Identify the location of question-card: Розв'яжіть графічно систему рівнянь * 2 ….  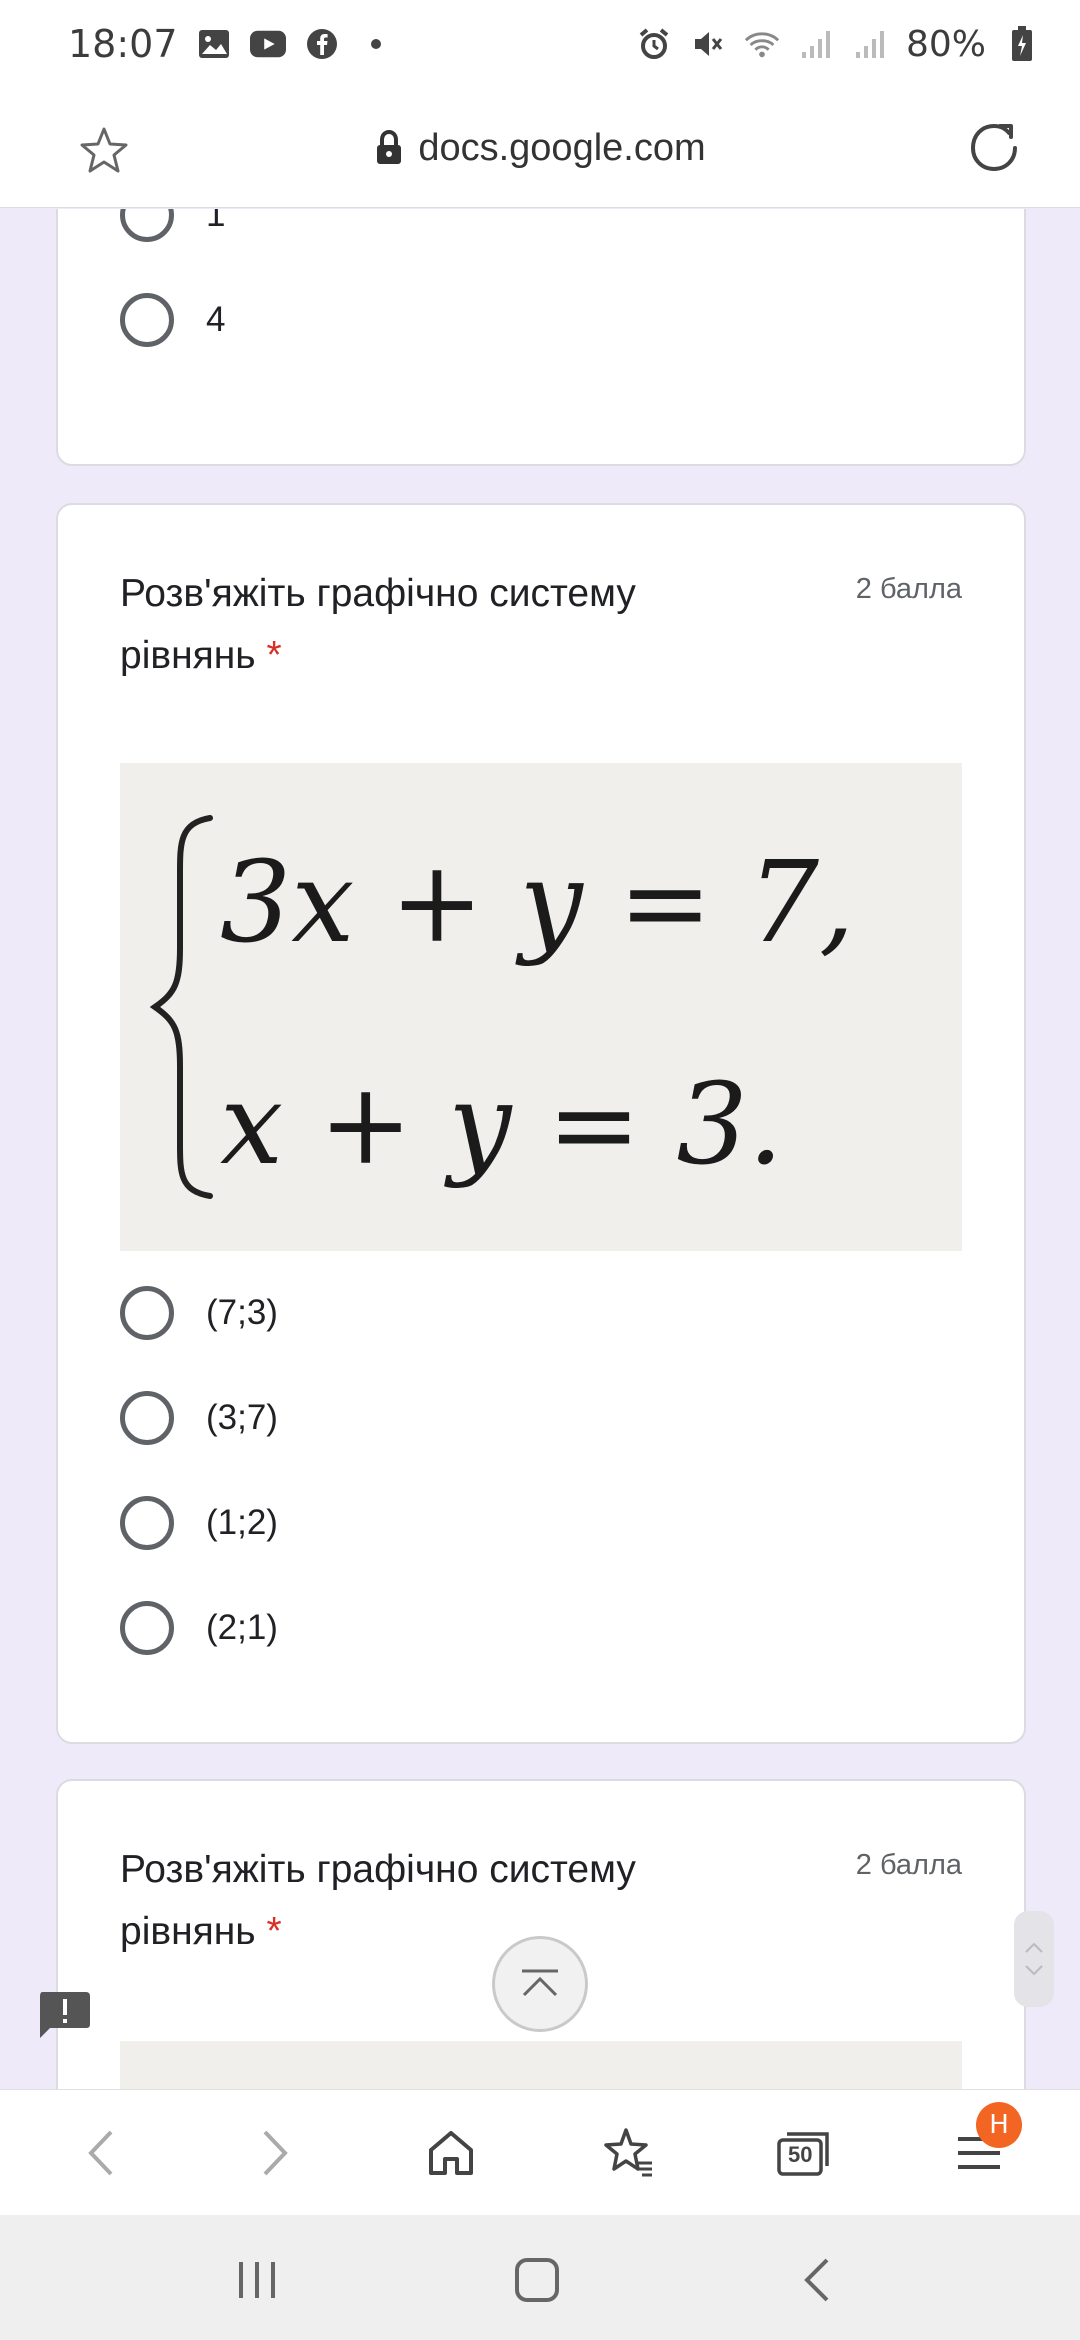
(541, 1934).